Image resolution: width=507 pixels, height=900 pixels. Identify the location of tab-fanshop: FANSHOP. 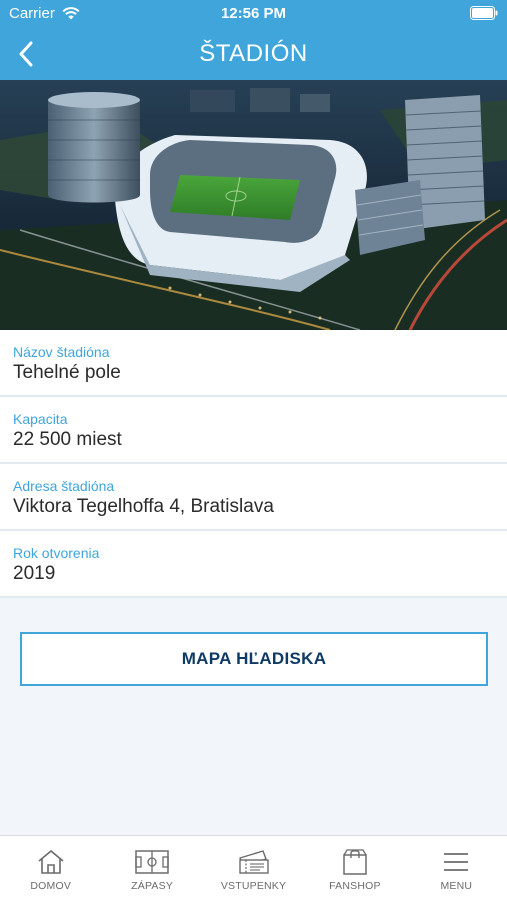
(354, 868).